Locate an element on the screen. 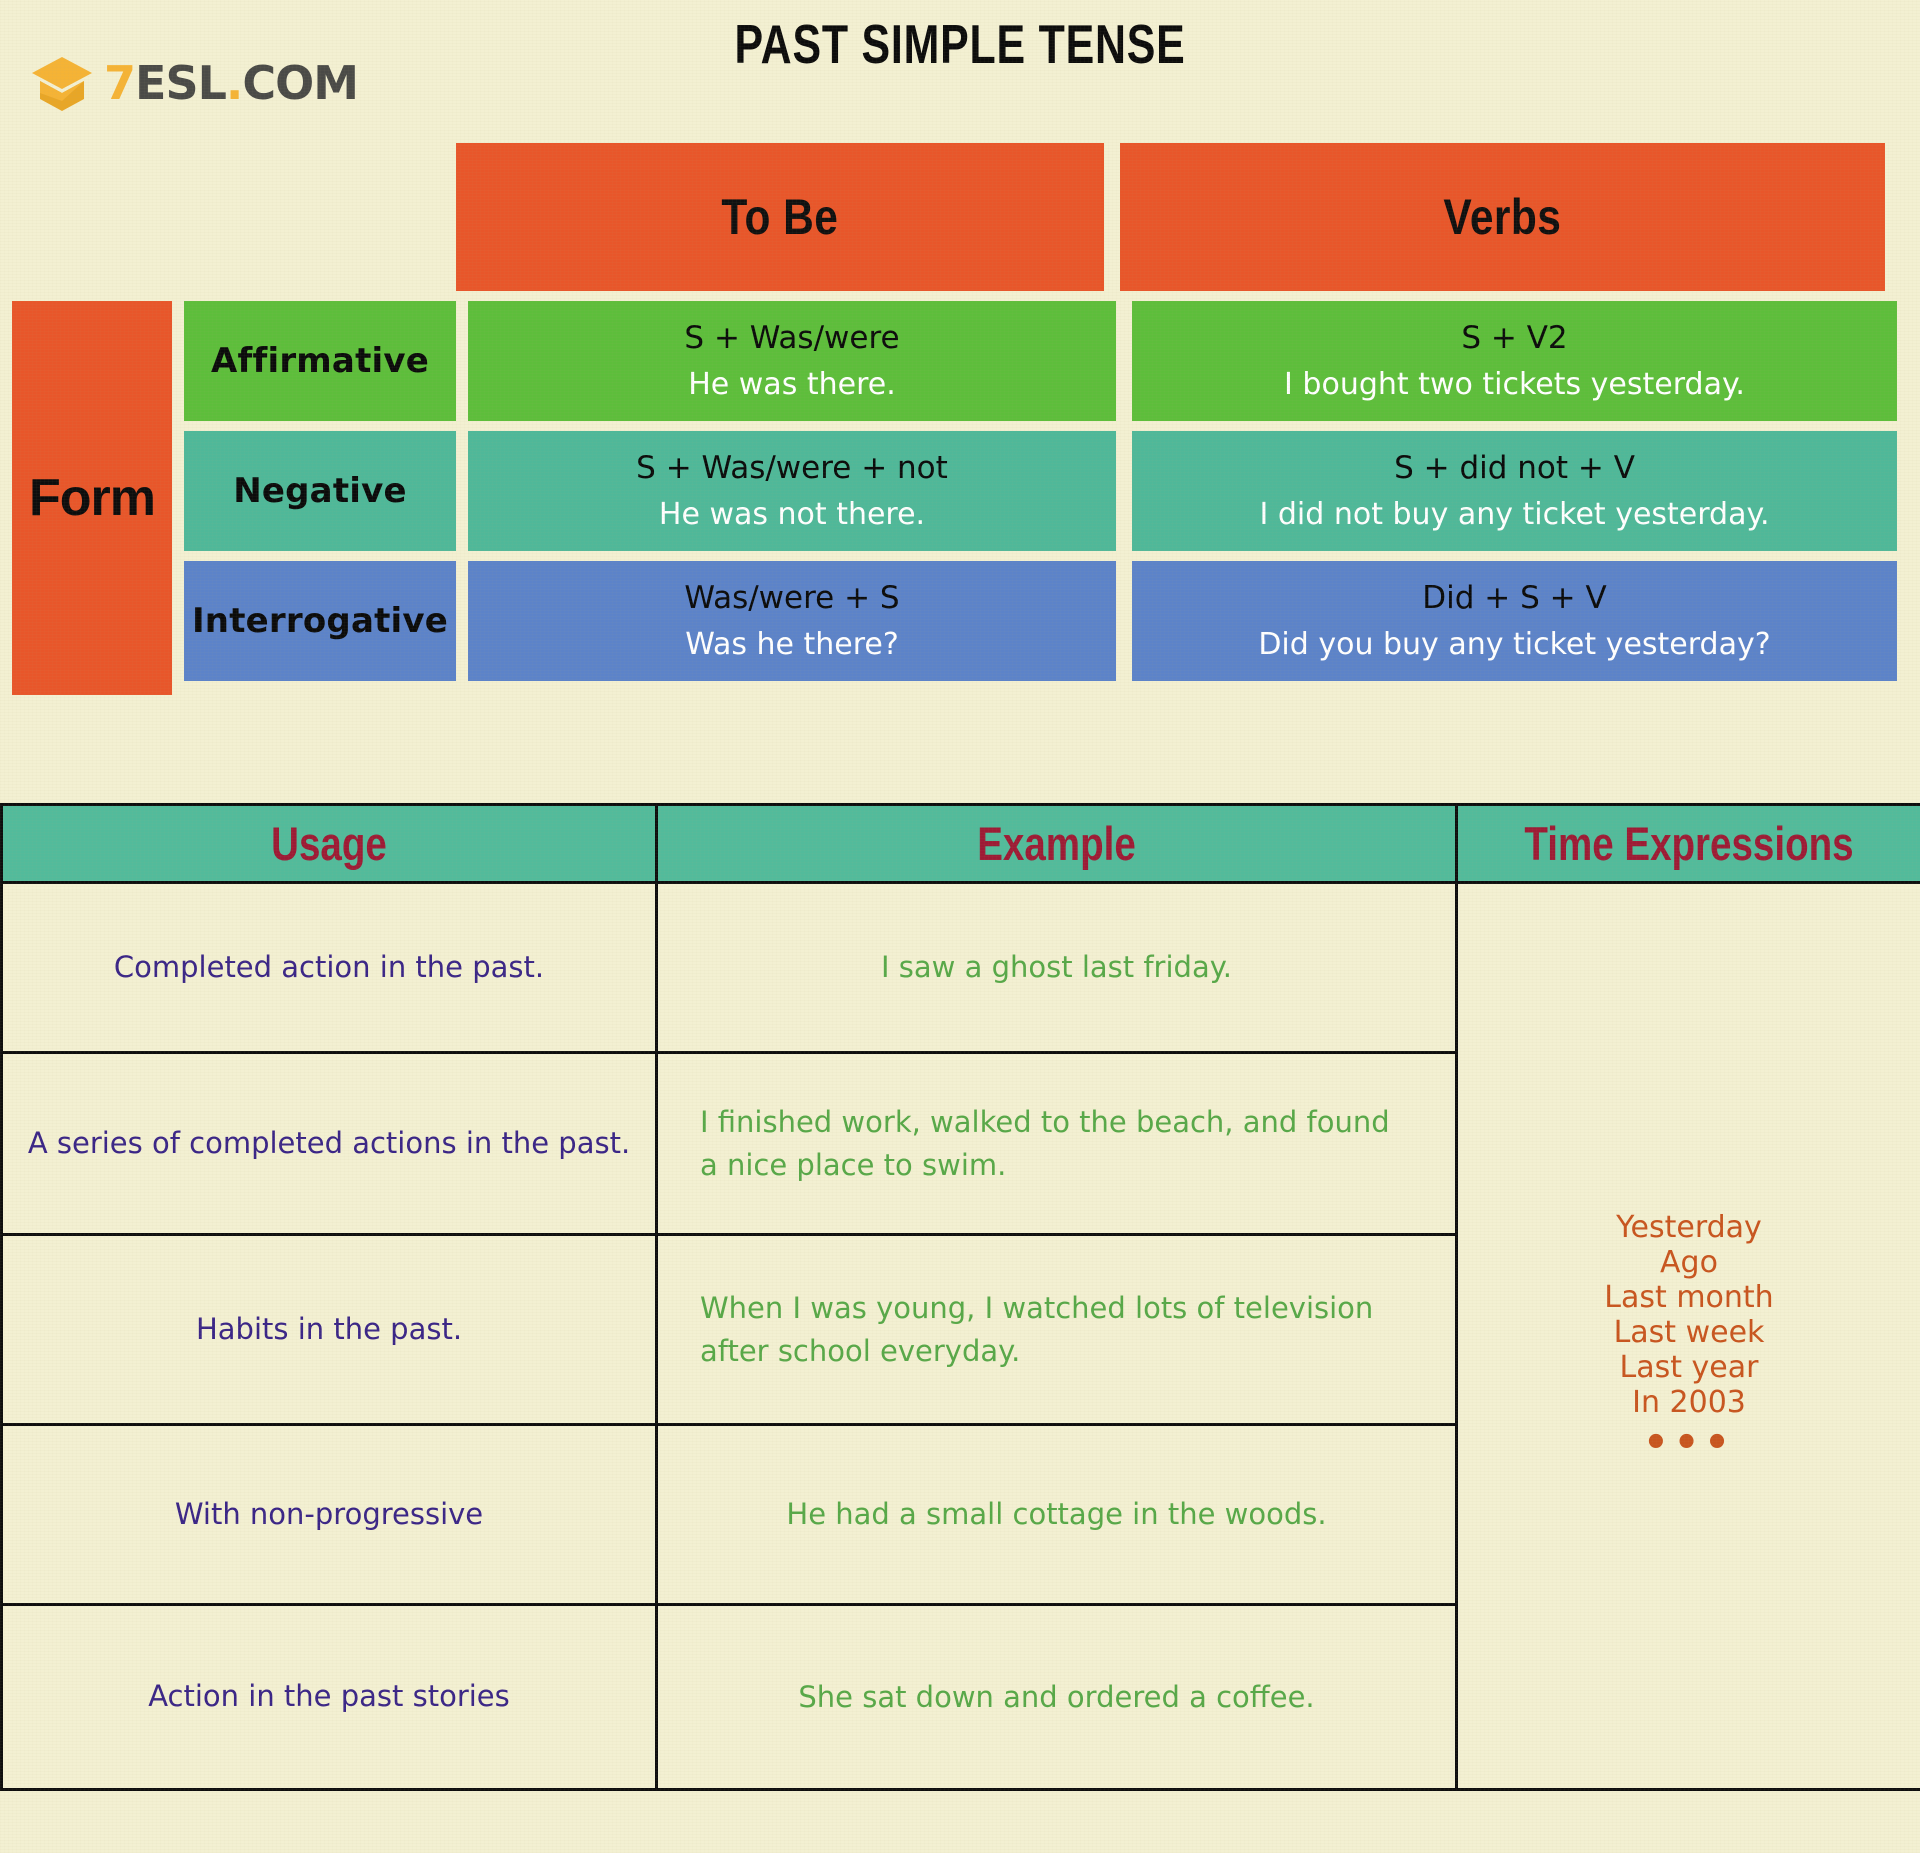 The image size is (1920, 1853). usage-cell: With non-progressive is located at coordinates (329, 1514).